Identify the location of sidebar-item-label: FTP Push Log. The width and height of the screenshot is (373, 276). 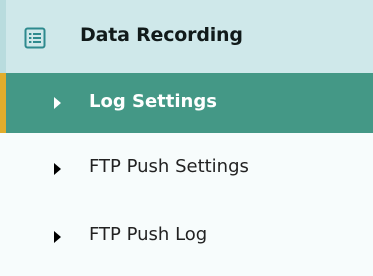
(148, 234).